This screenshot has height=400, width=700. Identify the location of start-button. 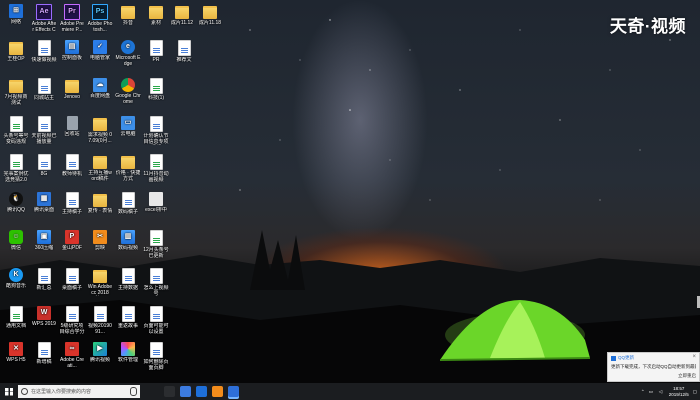
(9, 391).